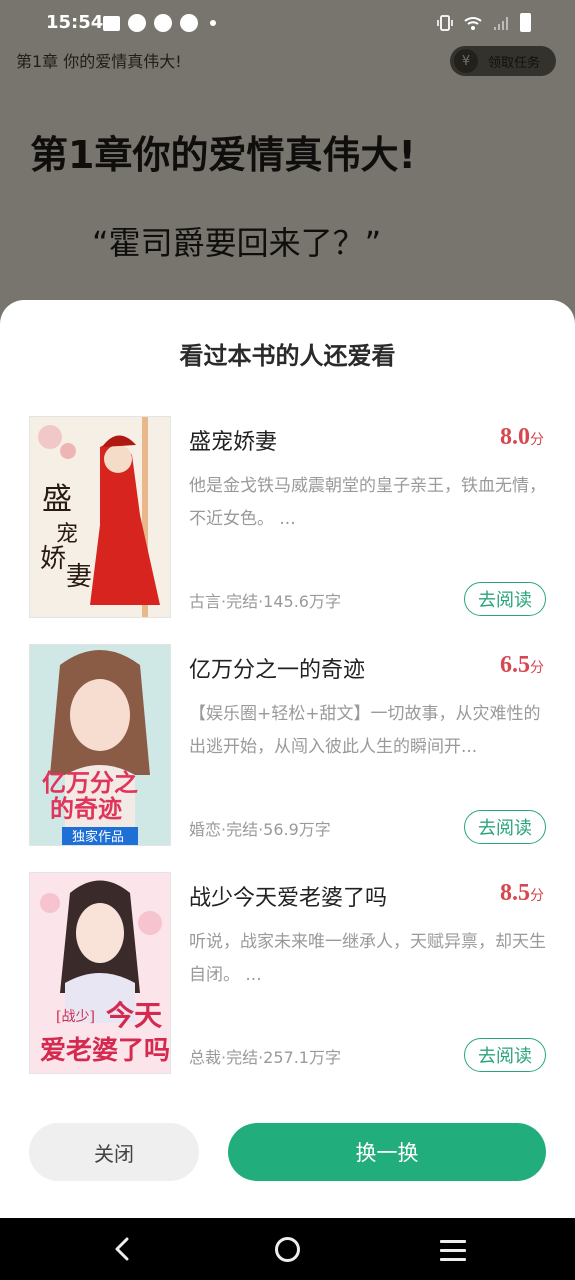 This screenshot has height=1280, width=575. I want to click on close-button: 关闭, so click(114, 1152).